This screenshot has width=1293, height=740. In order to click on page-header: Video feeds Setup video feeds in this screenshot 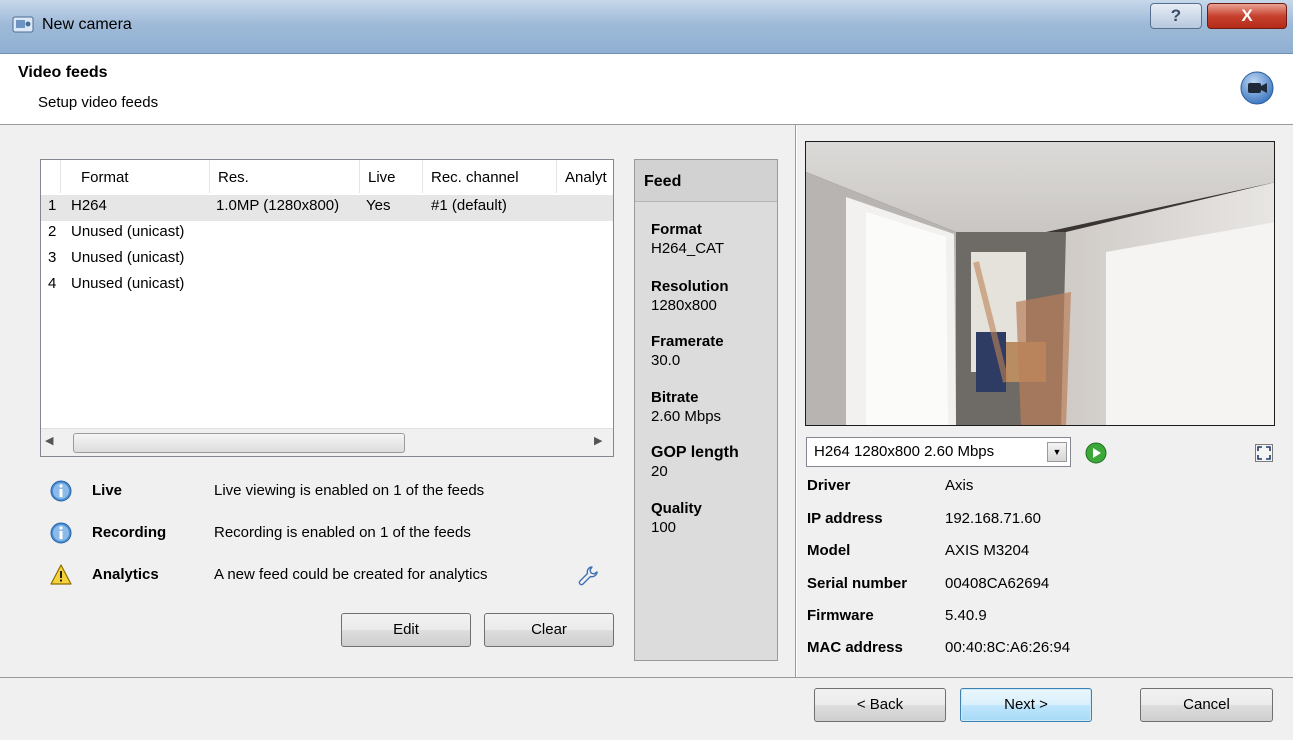, I will do `click(646, 89)`.